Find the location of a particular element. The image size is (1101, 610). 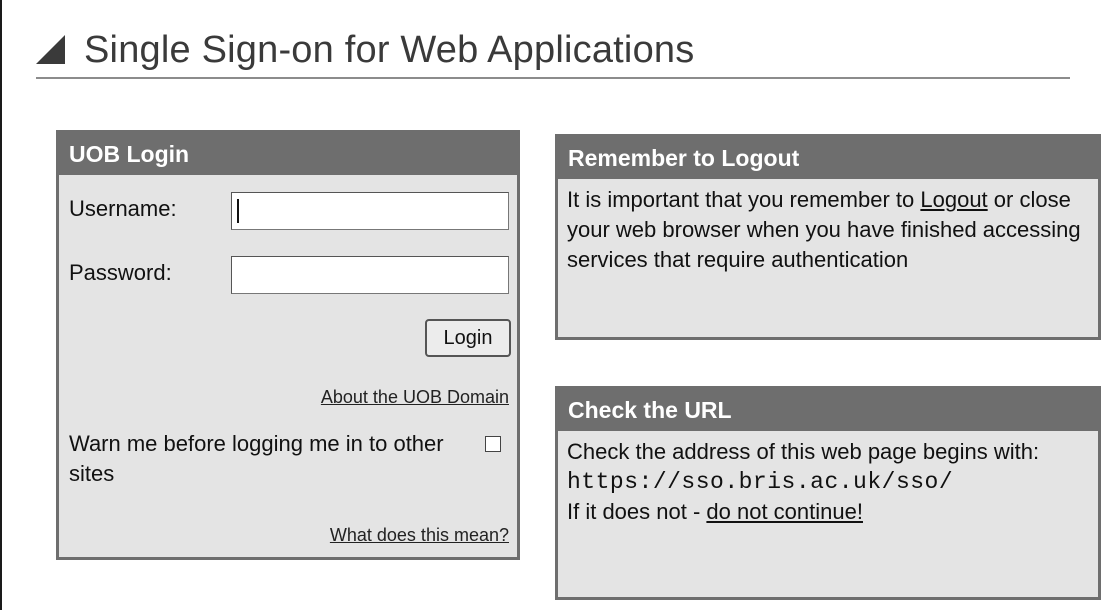

logout-text-start: It is important that you remember to is located at coordinates (744, 199).